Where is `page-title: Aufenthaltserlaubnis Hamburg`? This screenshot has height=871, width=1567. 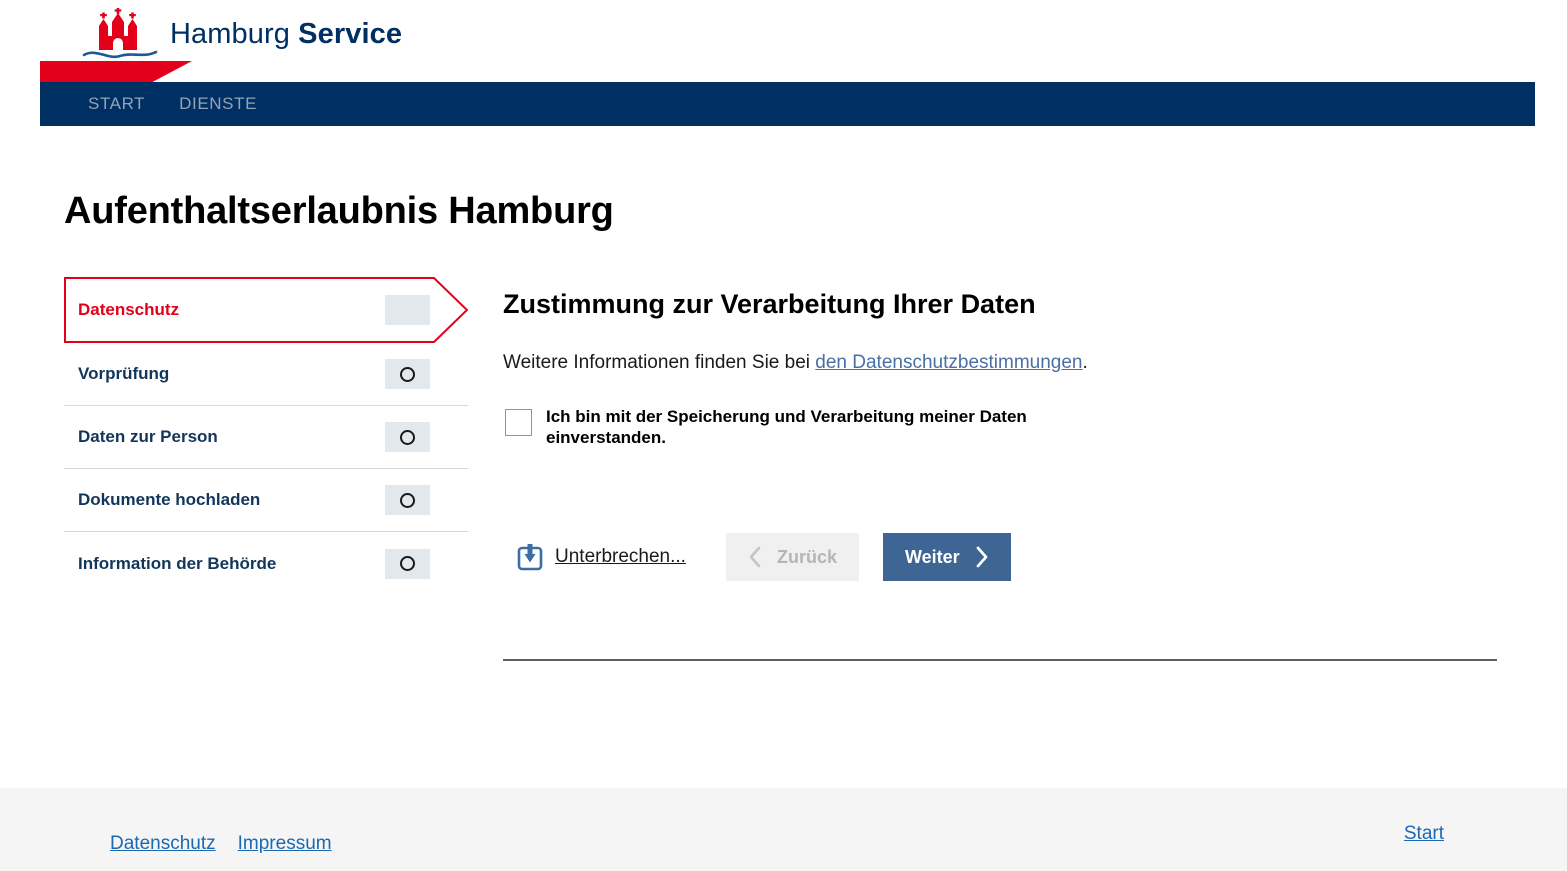
page-title: Aufenthaltserlaubnis Hamburg is located at coordinates (339, 211).